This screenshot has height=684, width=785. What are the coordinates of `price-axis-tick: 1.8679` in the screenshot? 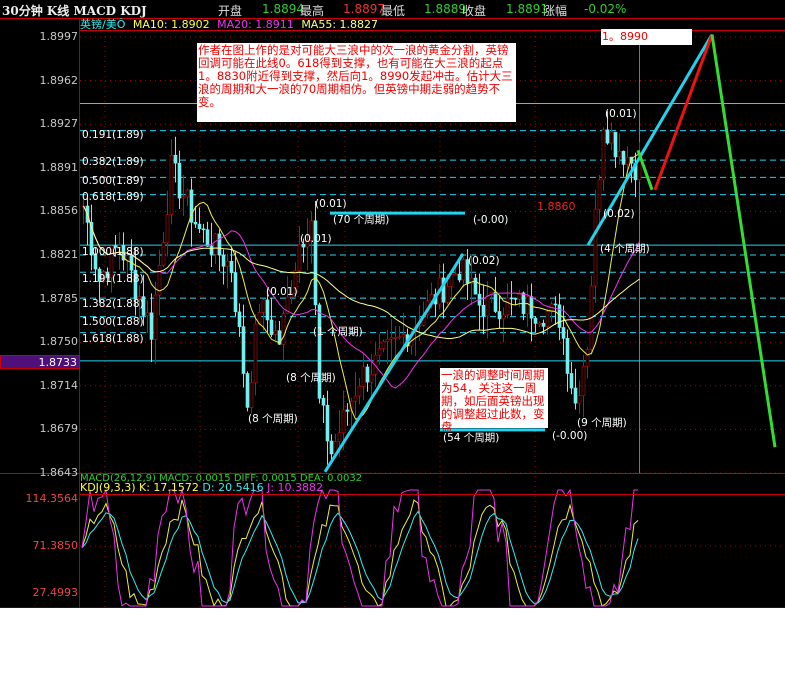 It's located at (59, 429).